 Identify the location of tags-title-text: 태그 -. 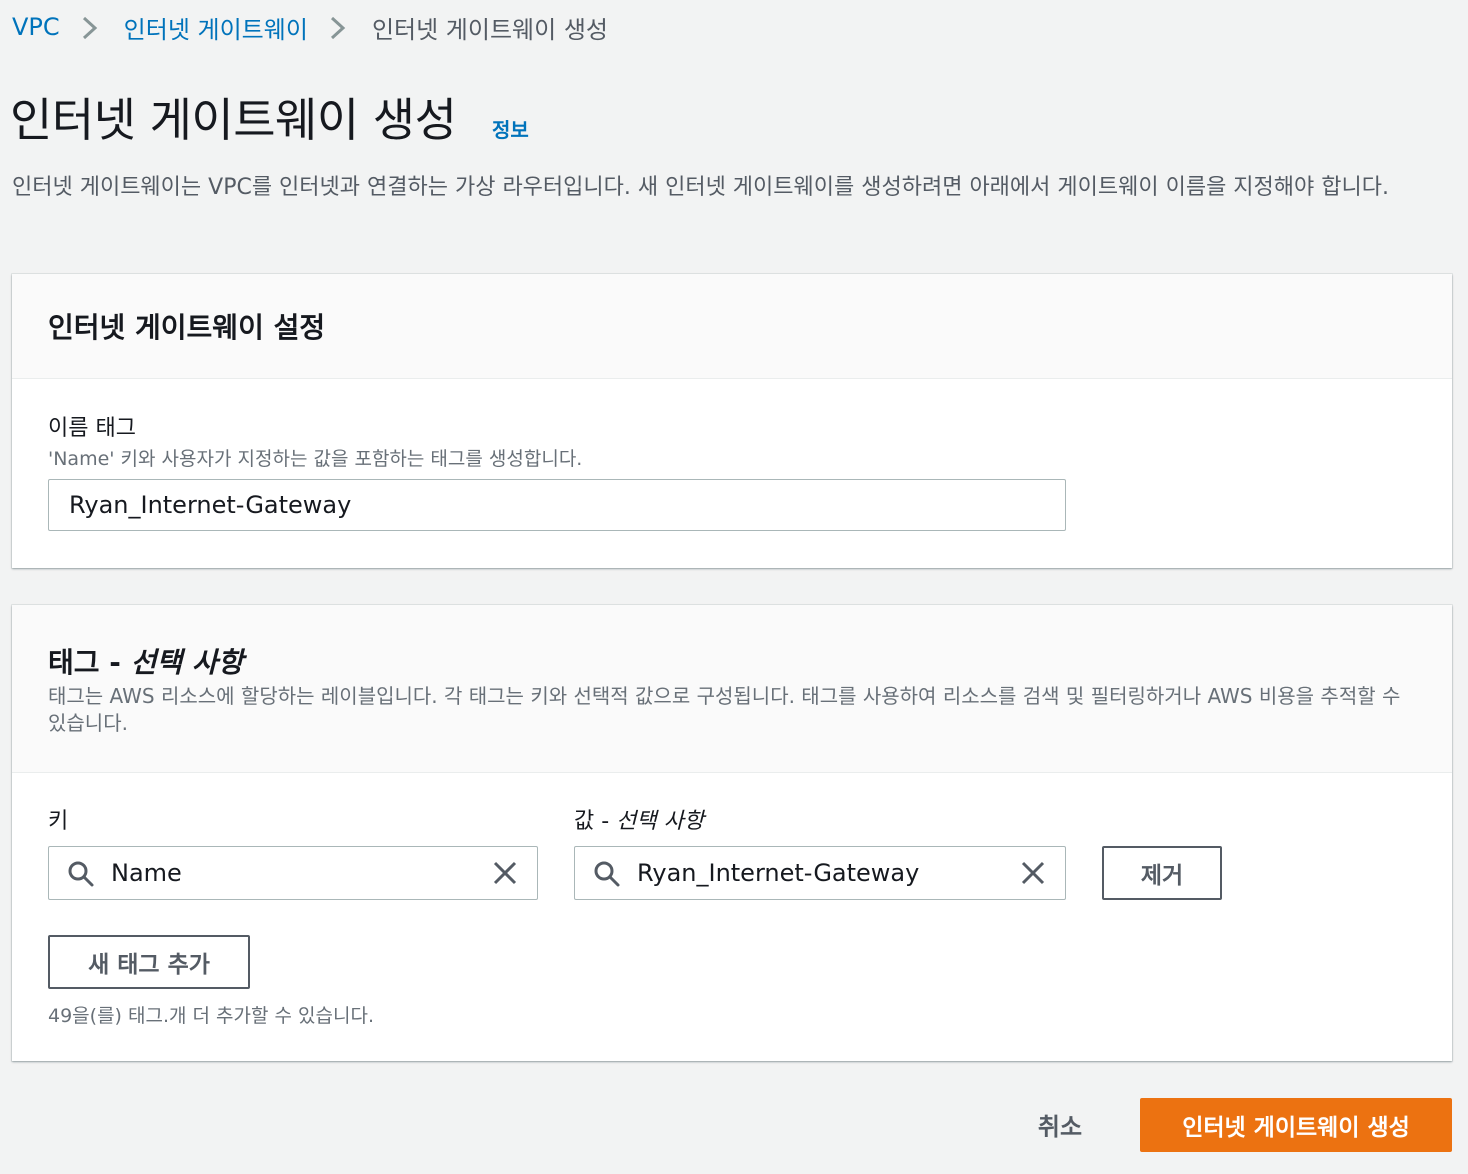
(89, 662).